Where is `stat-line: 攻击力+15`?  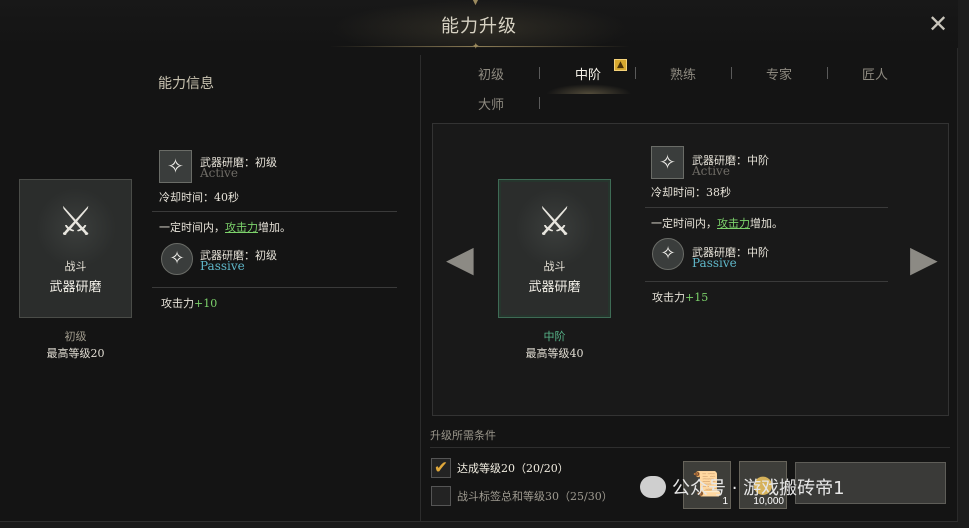 stat-line: 攻击力+15 is located at coordinates (680, 297).